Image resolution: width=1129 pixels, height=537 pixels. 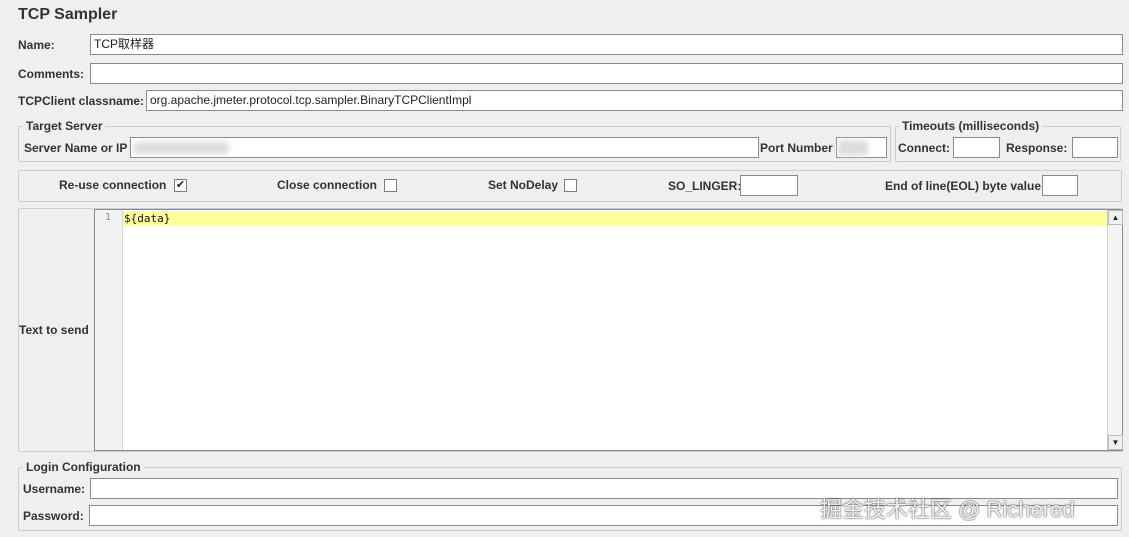 What do you see at coordinates (615, 218) in the screenshot?
I see `current-line-highlight` at bounding box center [615, 218].